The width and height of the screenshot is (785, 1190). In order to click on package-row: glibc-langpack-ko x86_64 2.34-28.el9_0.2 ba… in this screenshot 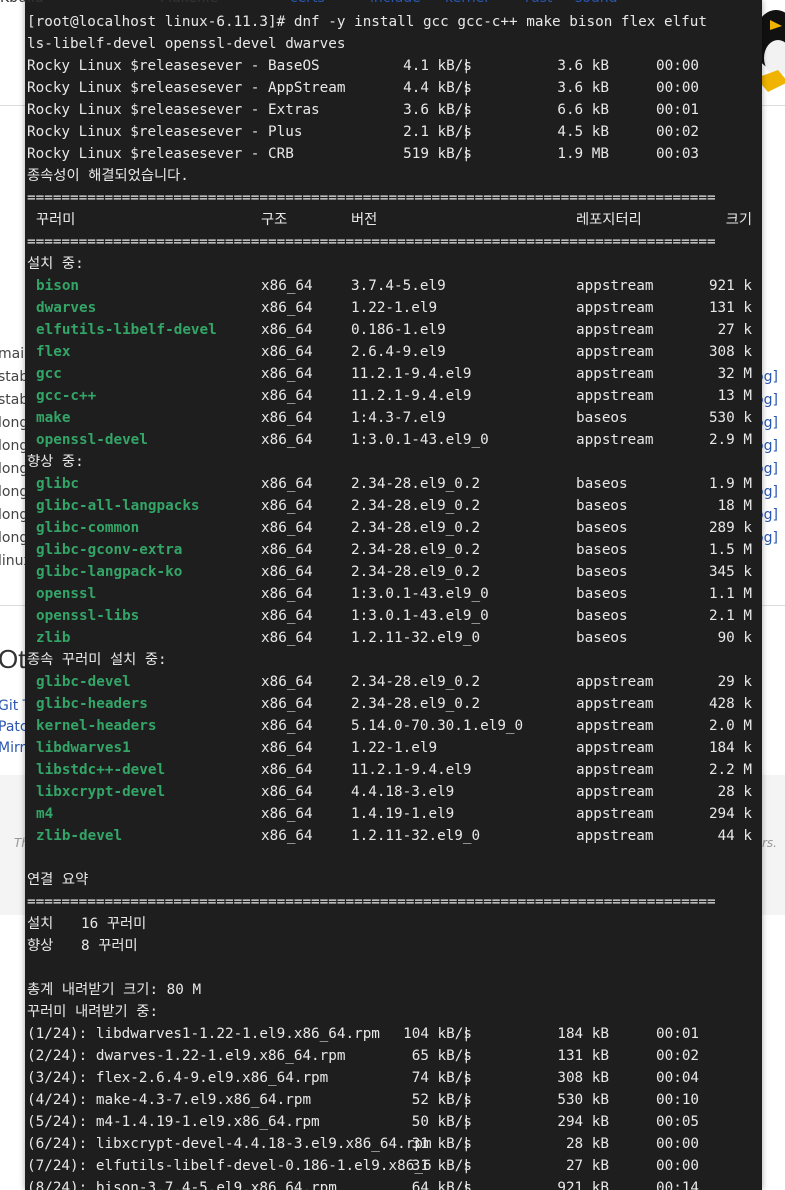, I will do `click(389, 572)`.